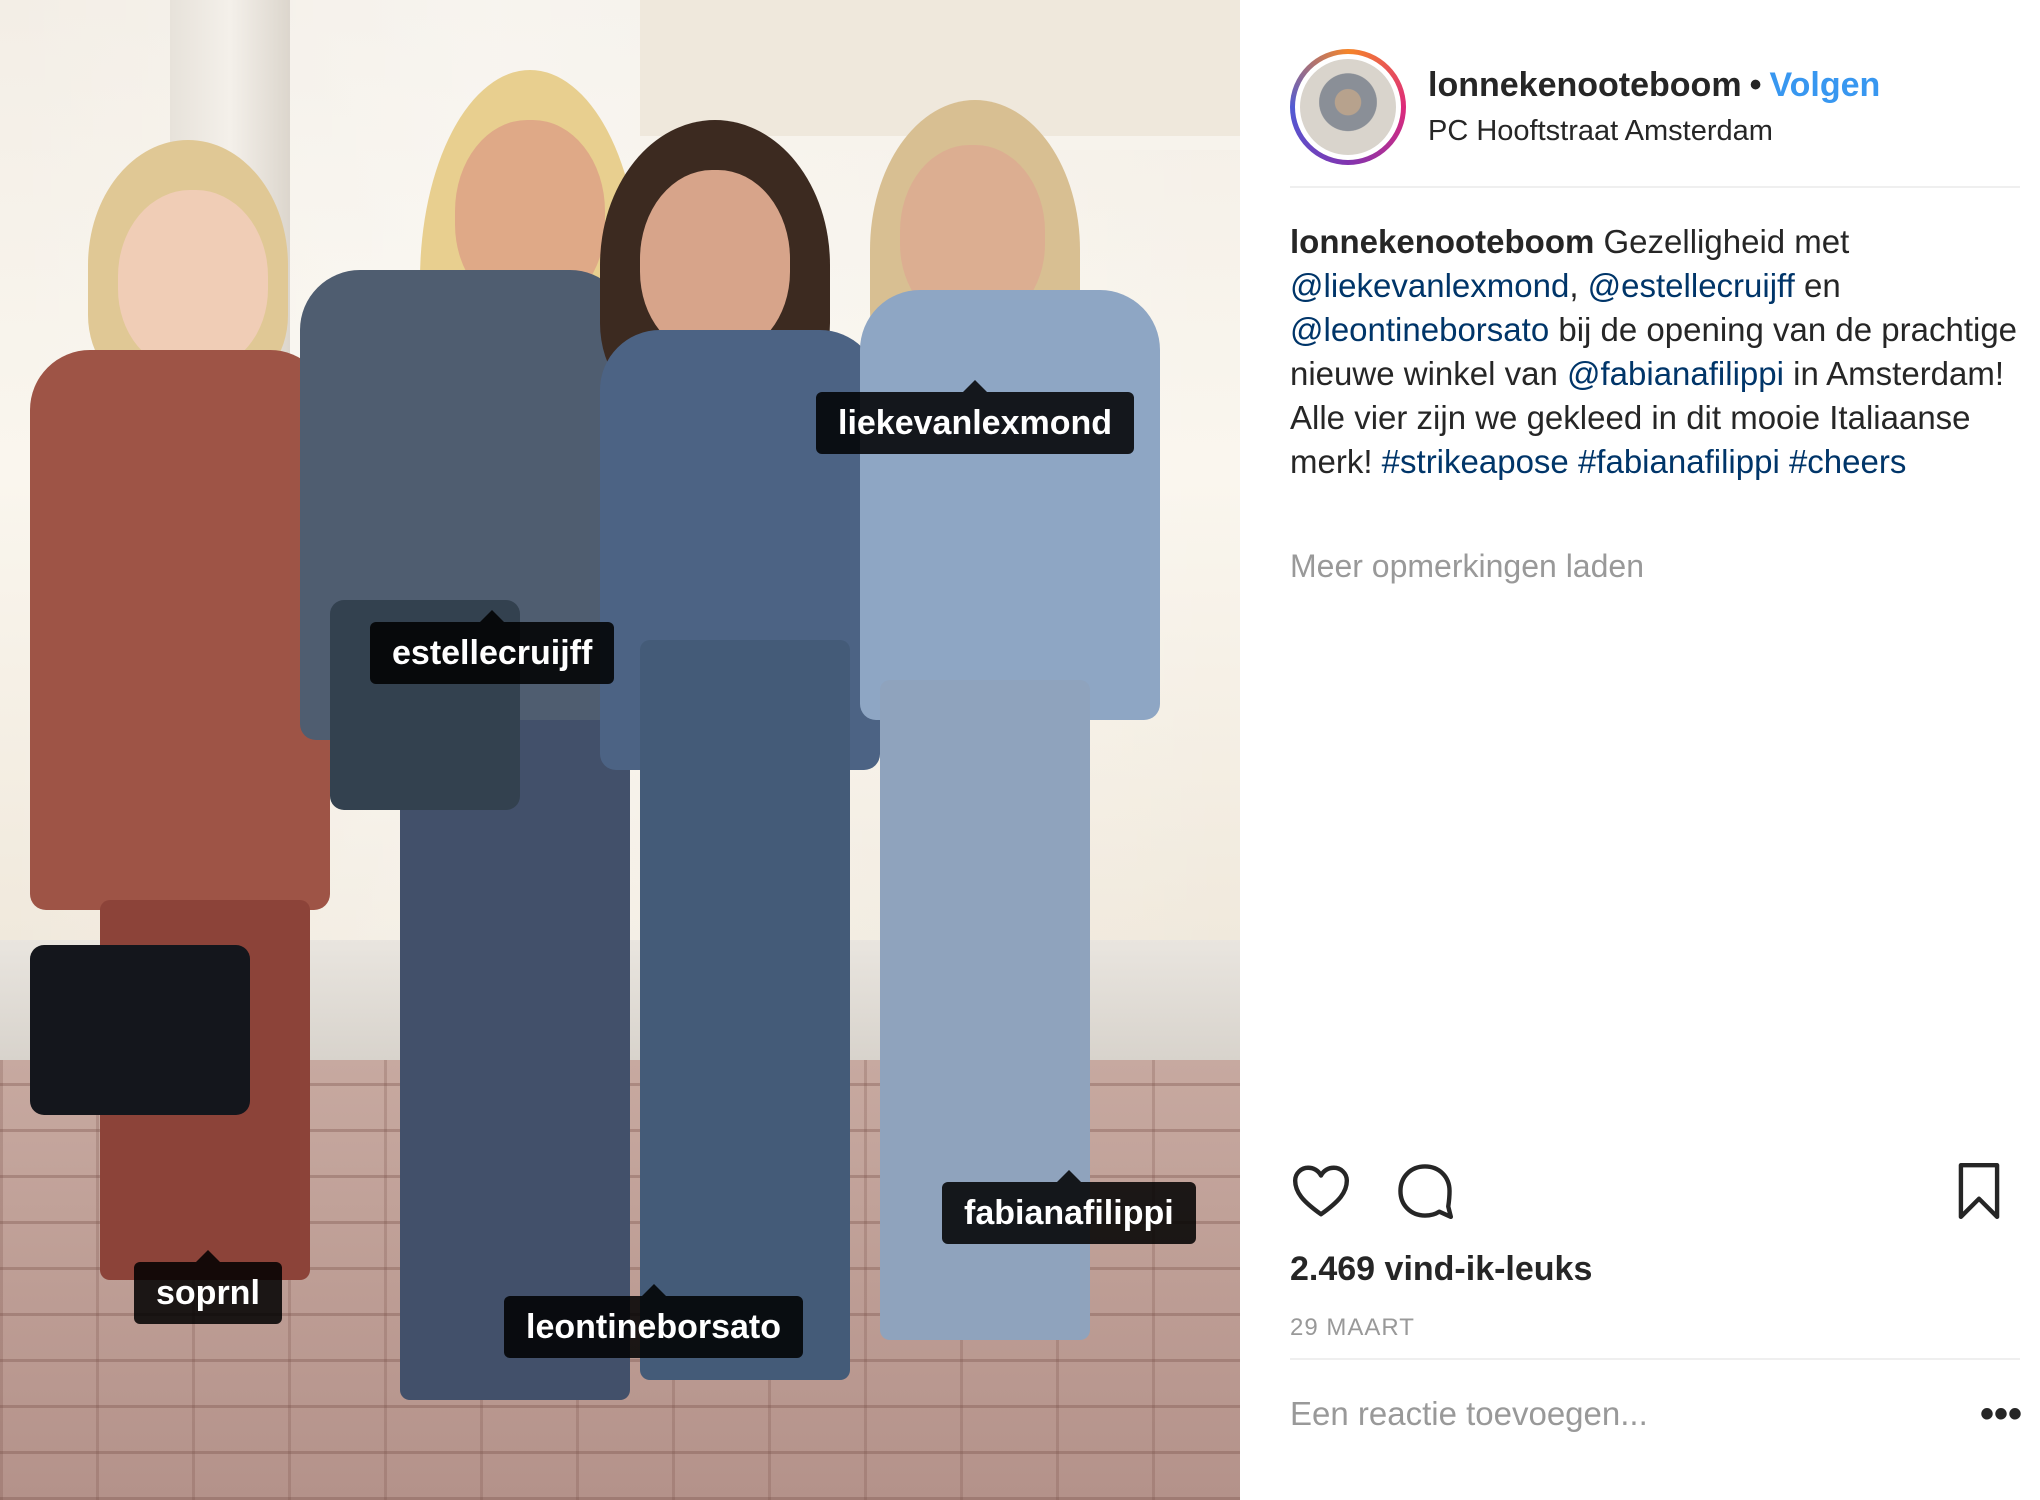 The height and width of the screenshot is (1500, 2040). Describe the element at coordinates (1726, 241) in the screenshot. I see `caption-text: Gezelligheid met` at that location.